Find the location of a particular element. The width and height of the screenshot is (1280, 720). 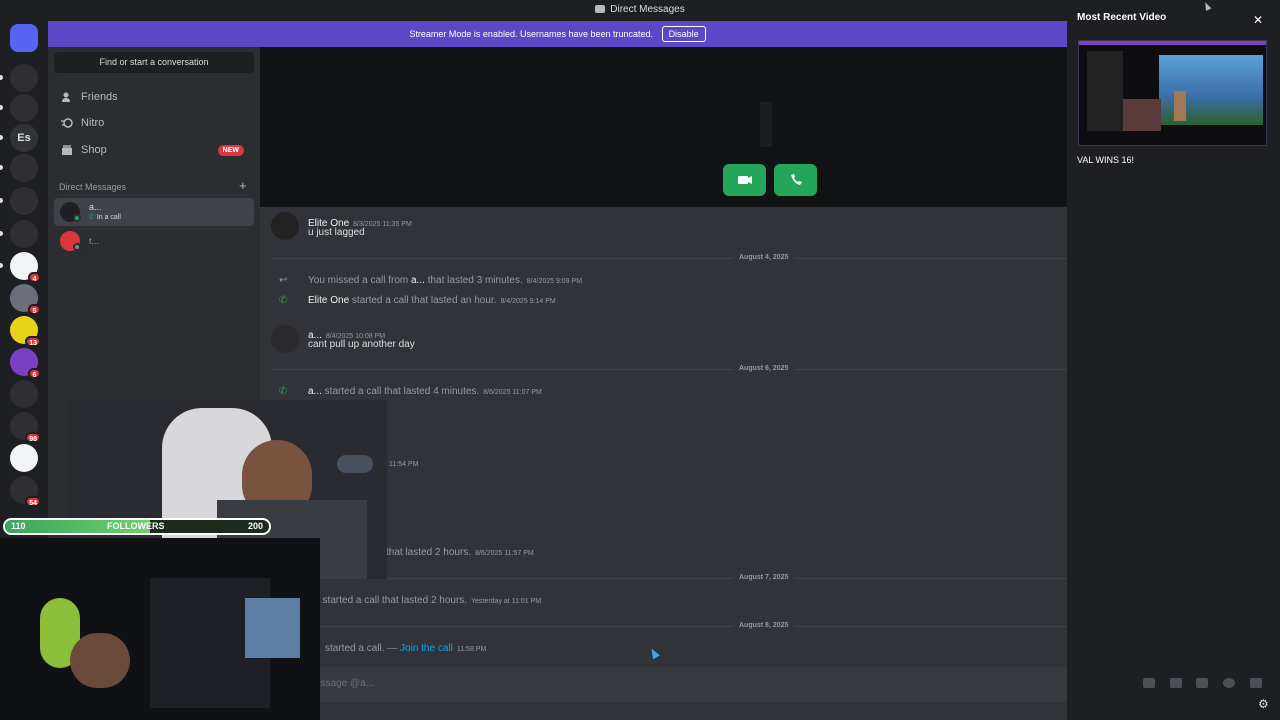

thumb-webcam is located at coordinates (1142, 115).